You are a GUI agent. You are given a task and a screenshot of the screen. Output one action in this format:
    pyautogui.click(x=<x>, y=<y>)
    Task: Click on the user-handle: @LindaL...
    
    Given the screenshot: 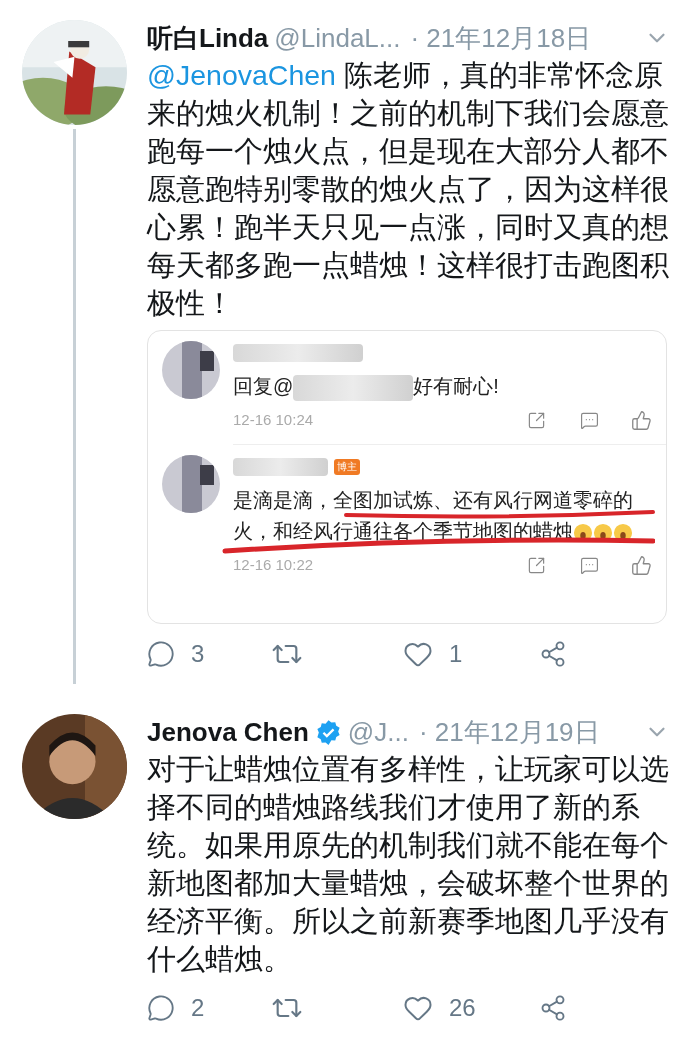 What is the action you would take?
    pyautogui.click(x=337, y=38)
    